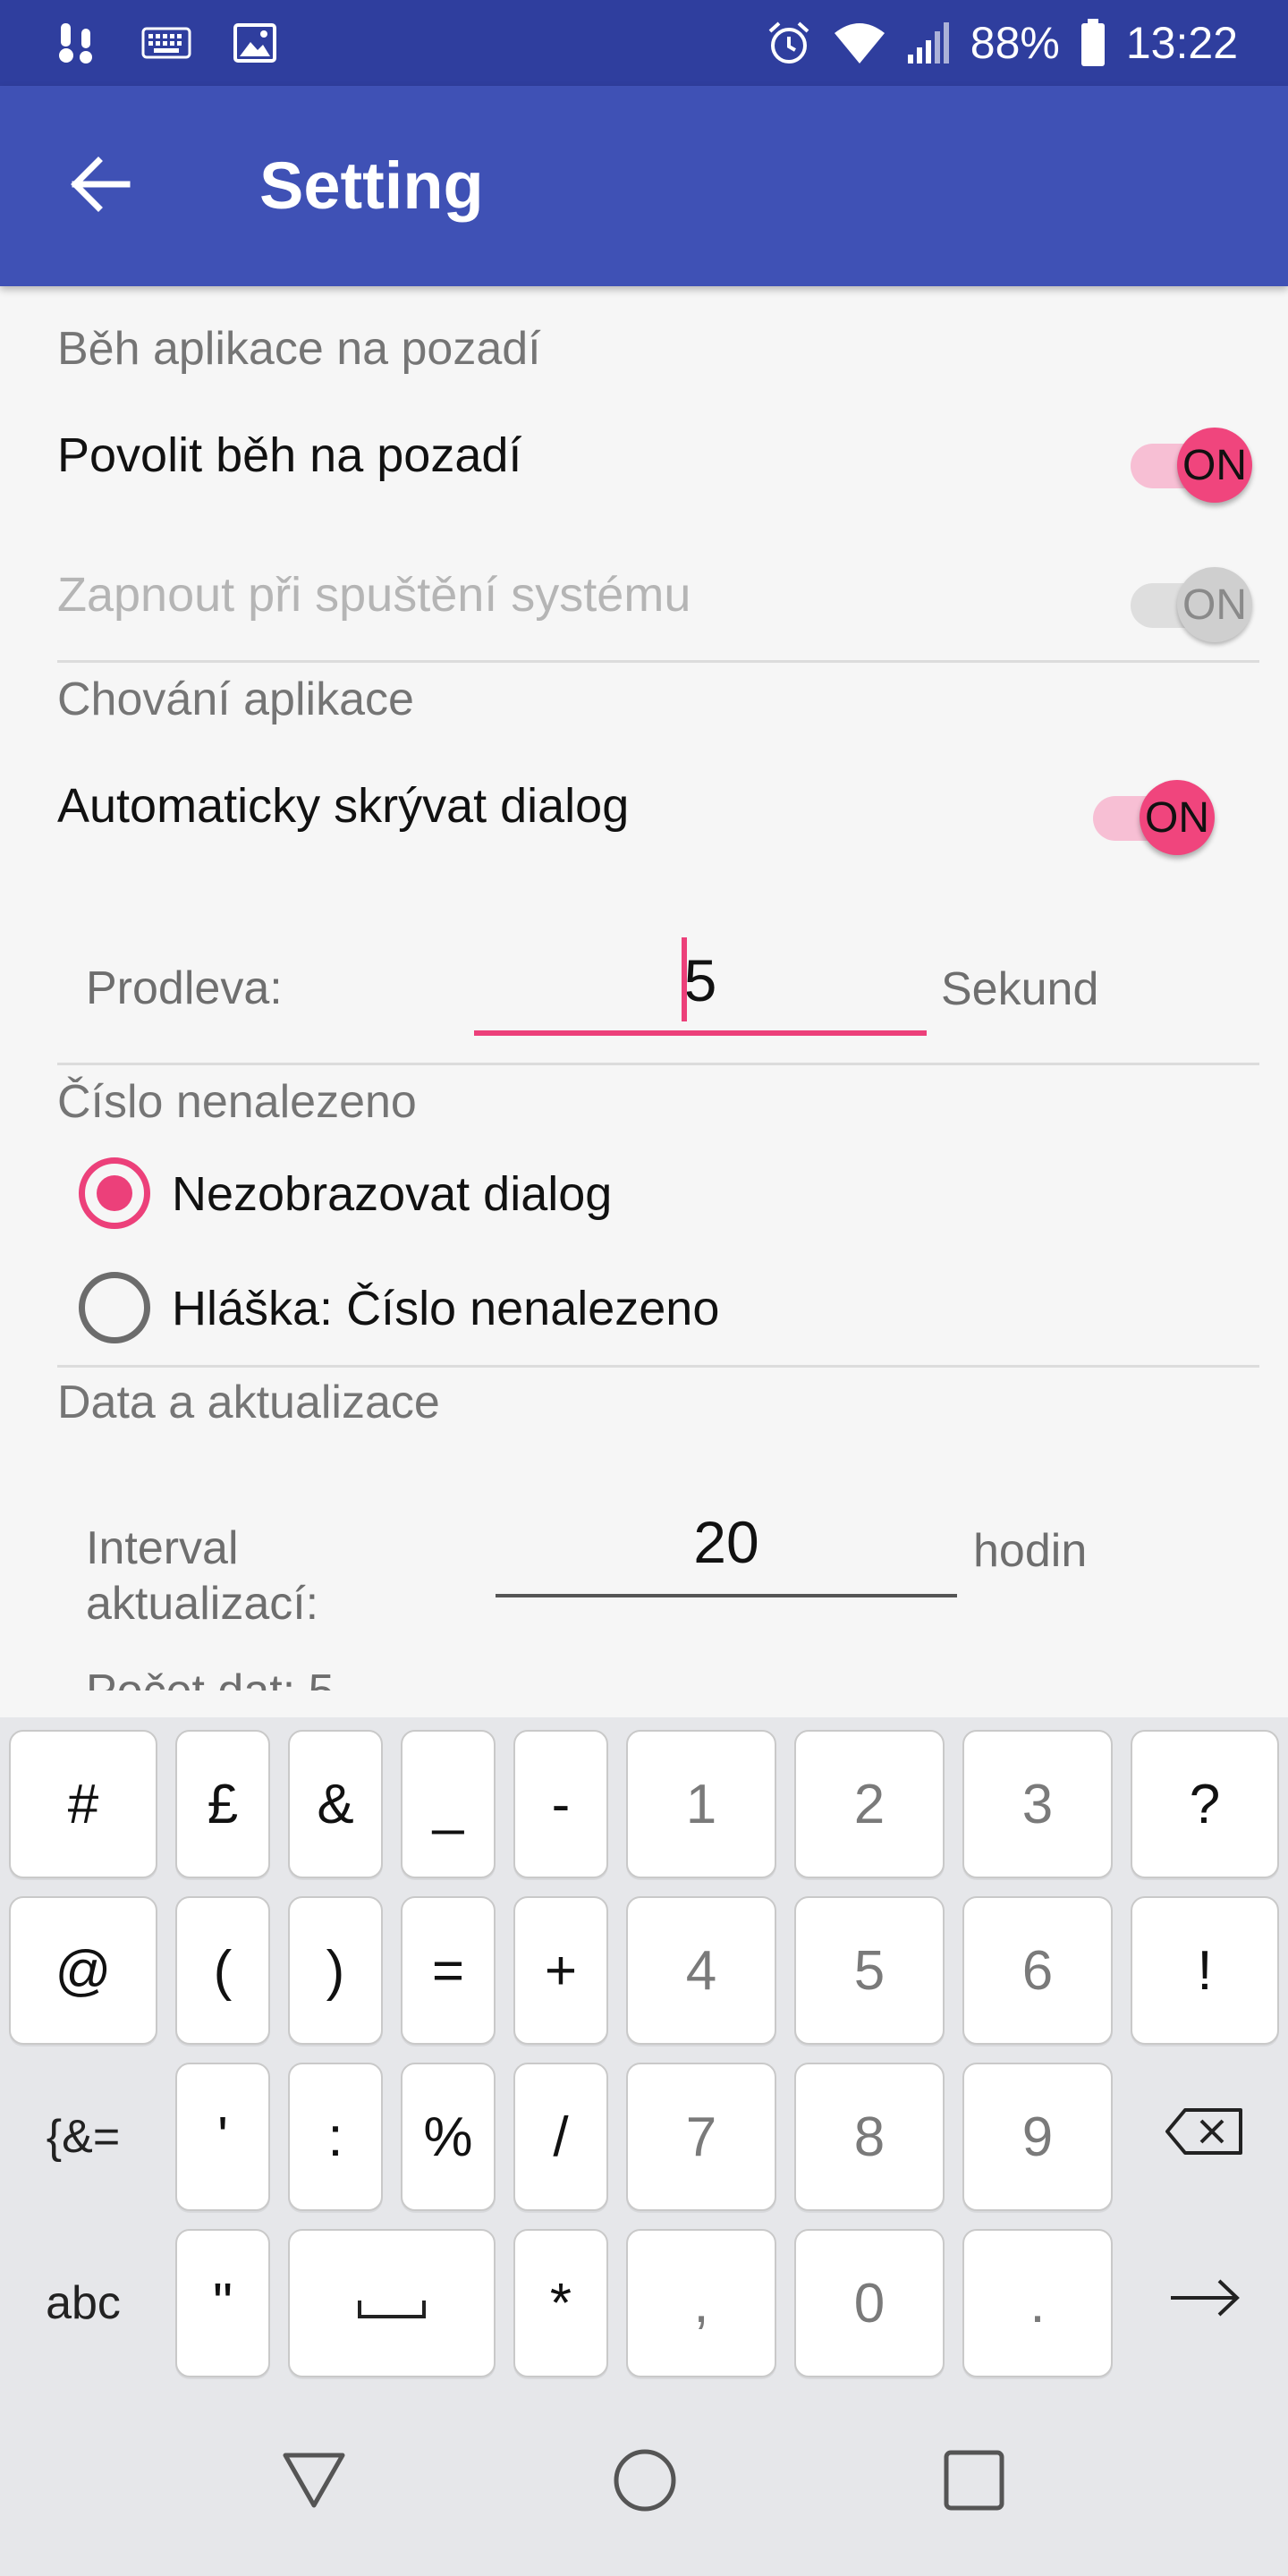 The image size is (1288, 2576). Describe the element at coordinates (1037, 2303) in the screenshot. I see `key-period: .` at that location.